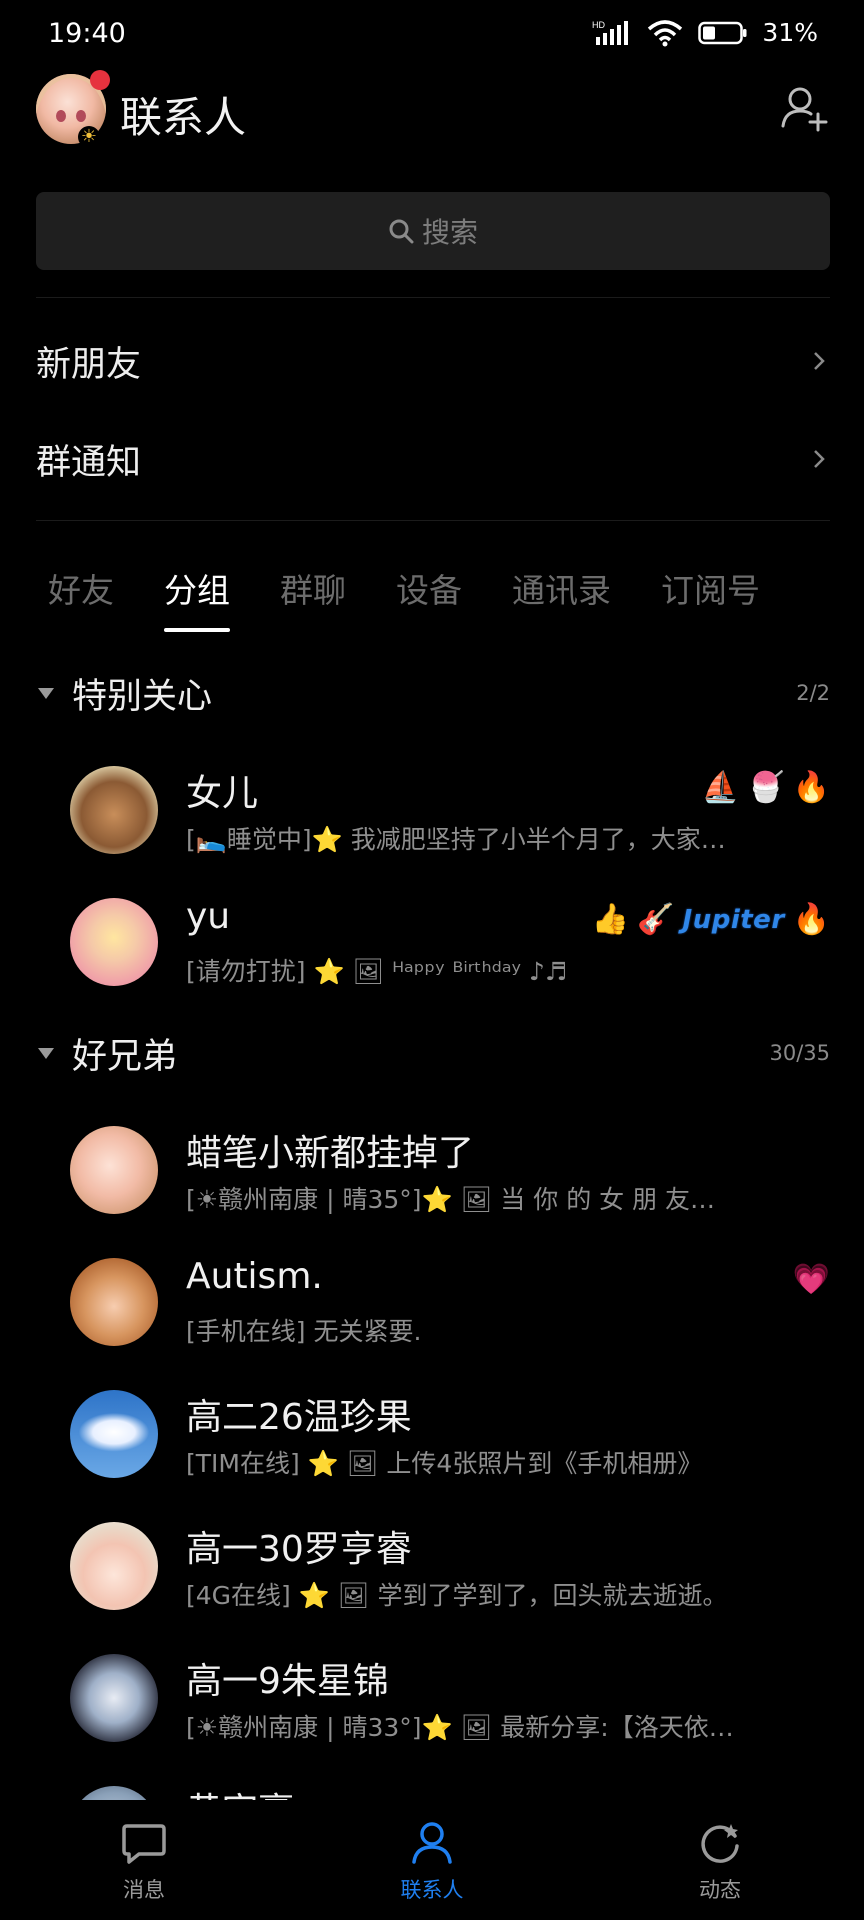 The height and width of the screenshot is (1920, 864). I want to click on badges: ⛵ 🍧 🔥, so click(766, 787).